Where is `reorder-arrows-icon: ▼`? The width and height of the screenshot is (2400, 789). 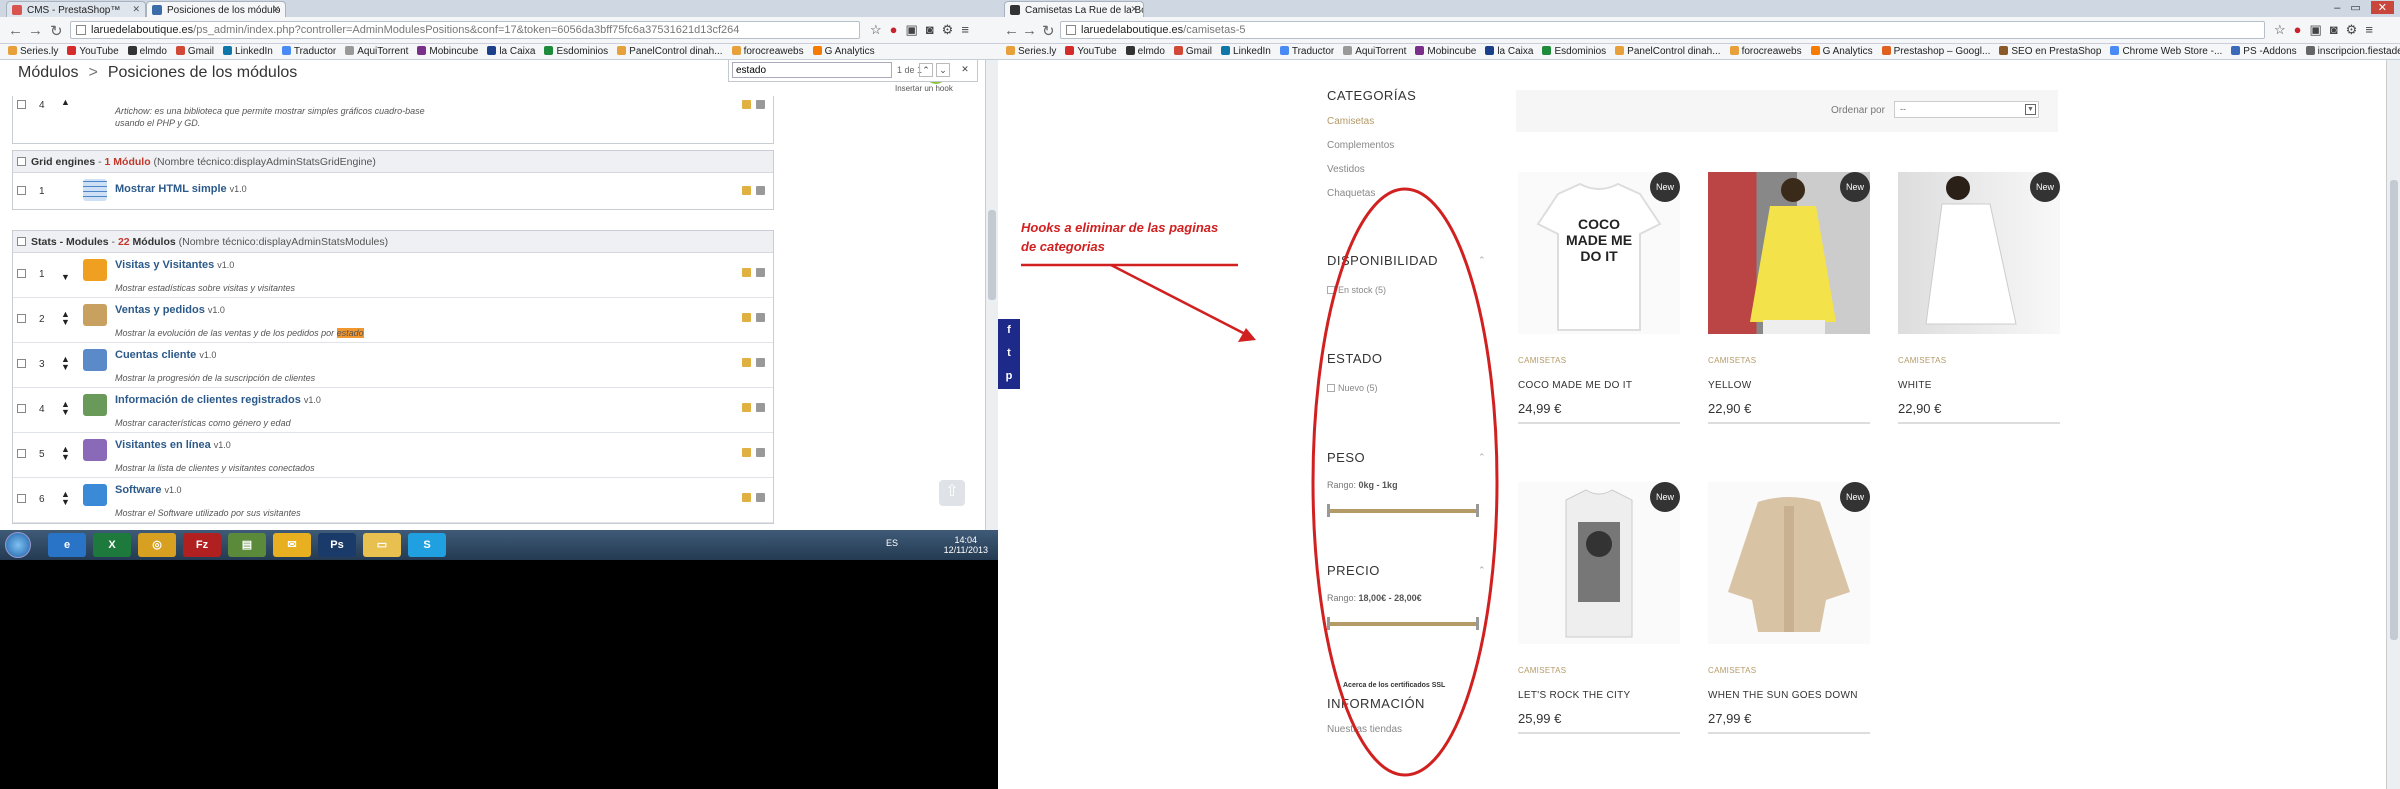
reorder-arrows-icon: ▼ is located at coordinates (65, 273).